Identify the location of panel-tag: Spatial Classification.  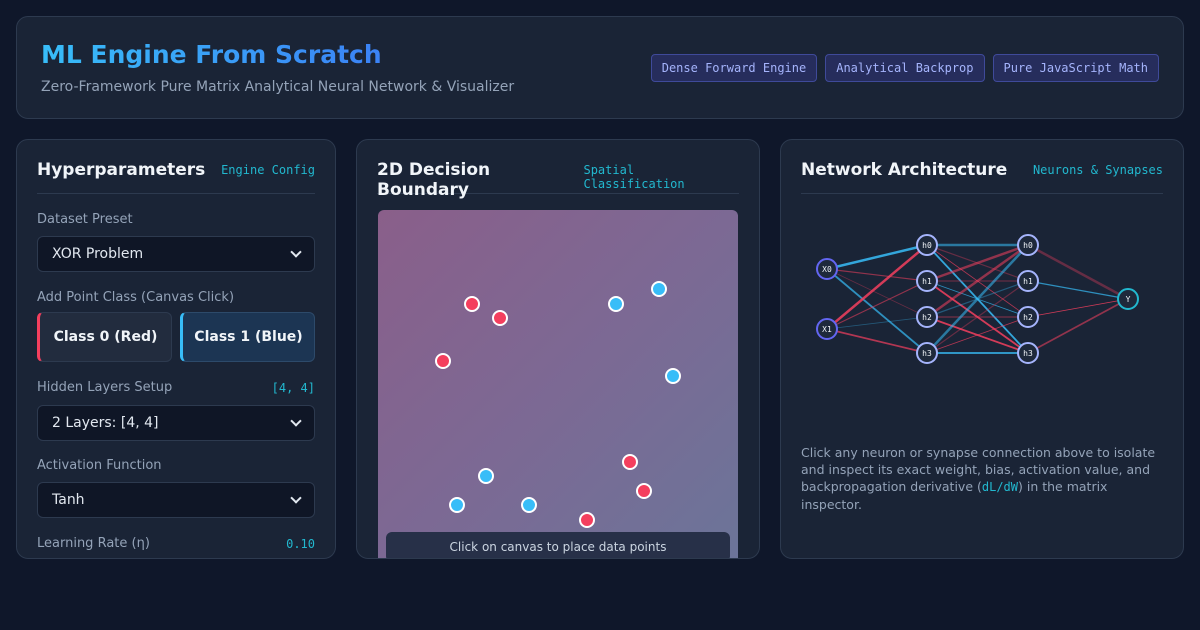
(634, 177).